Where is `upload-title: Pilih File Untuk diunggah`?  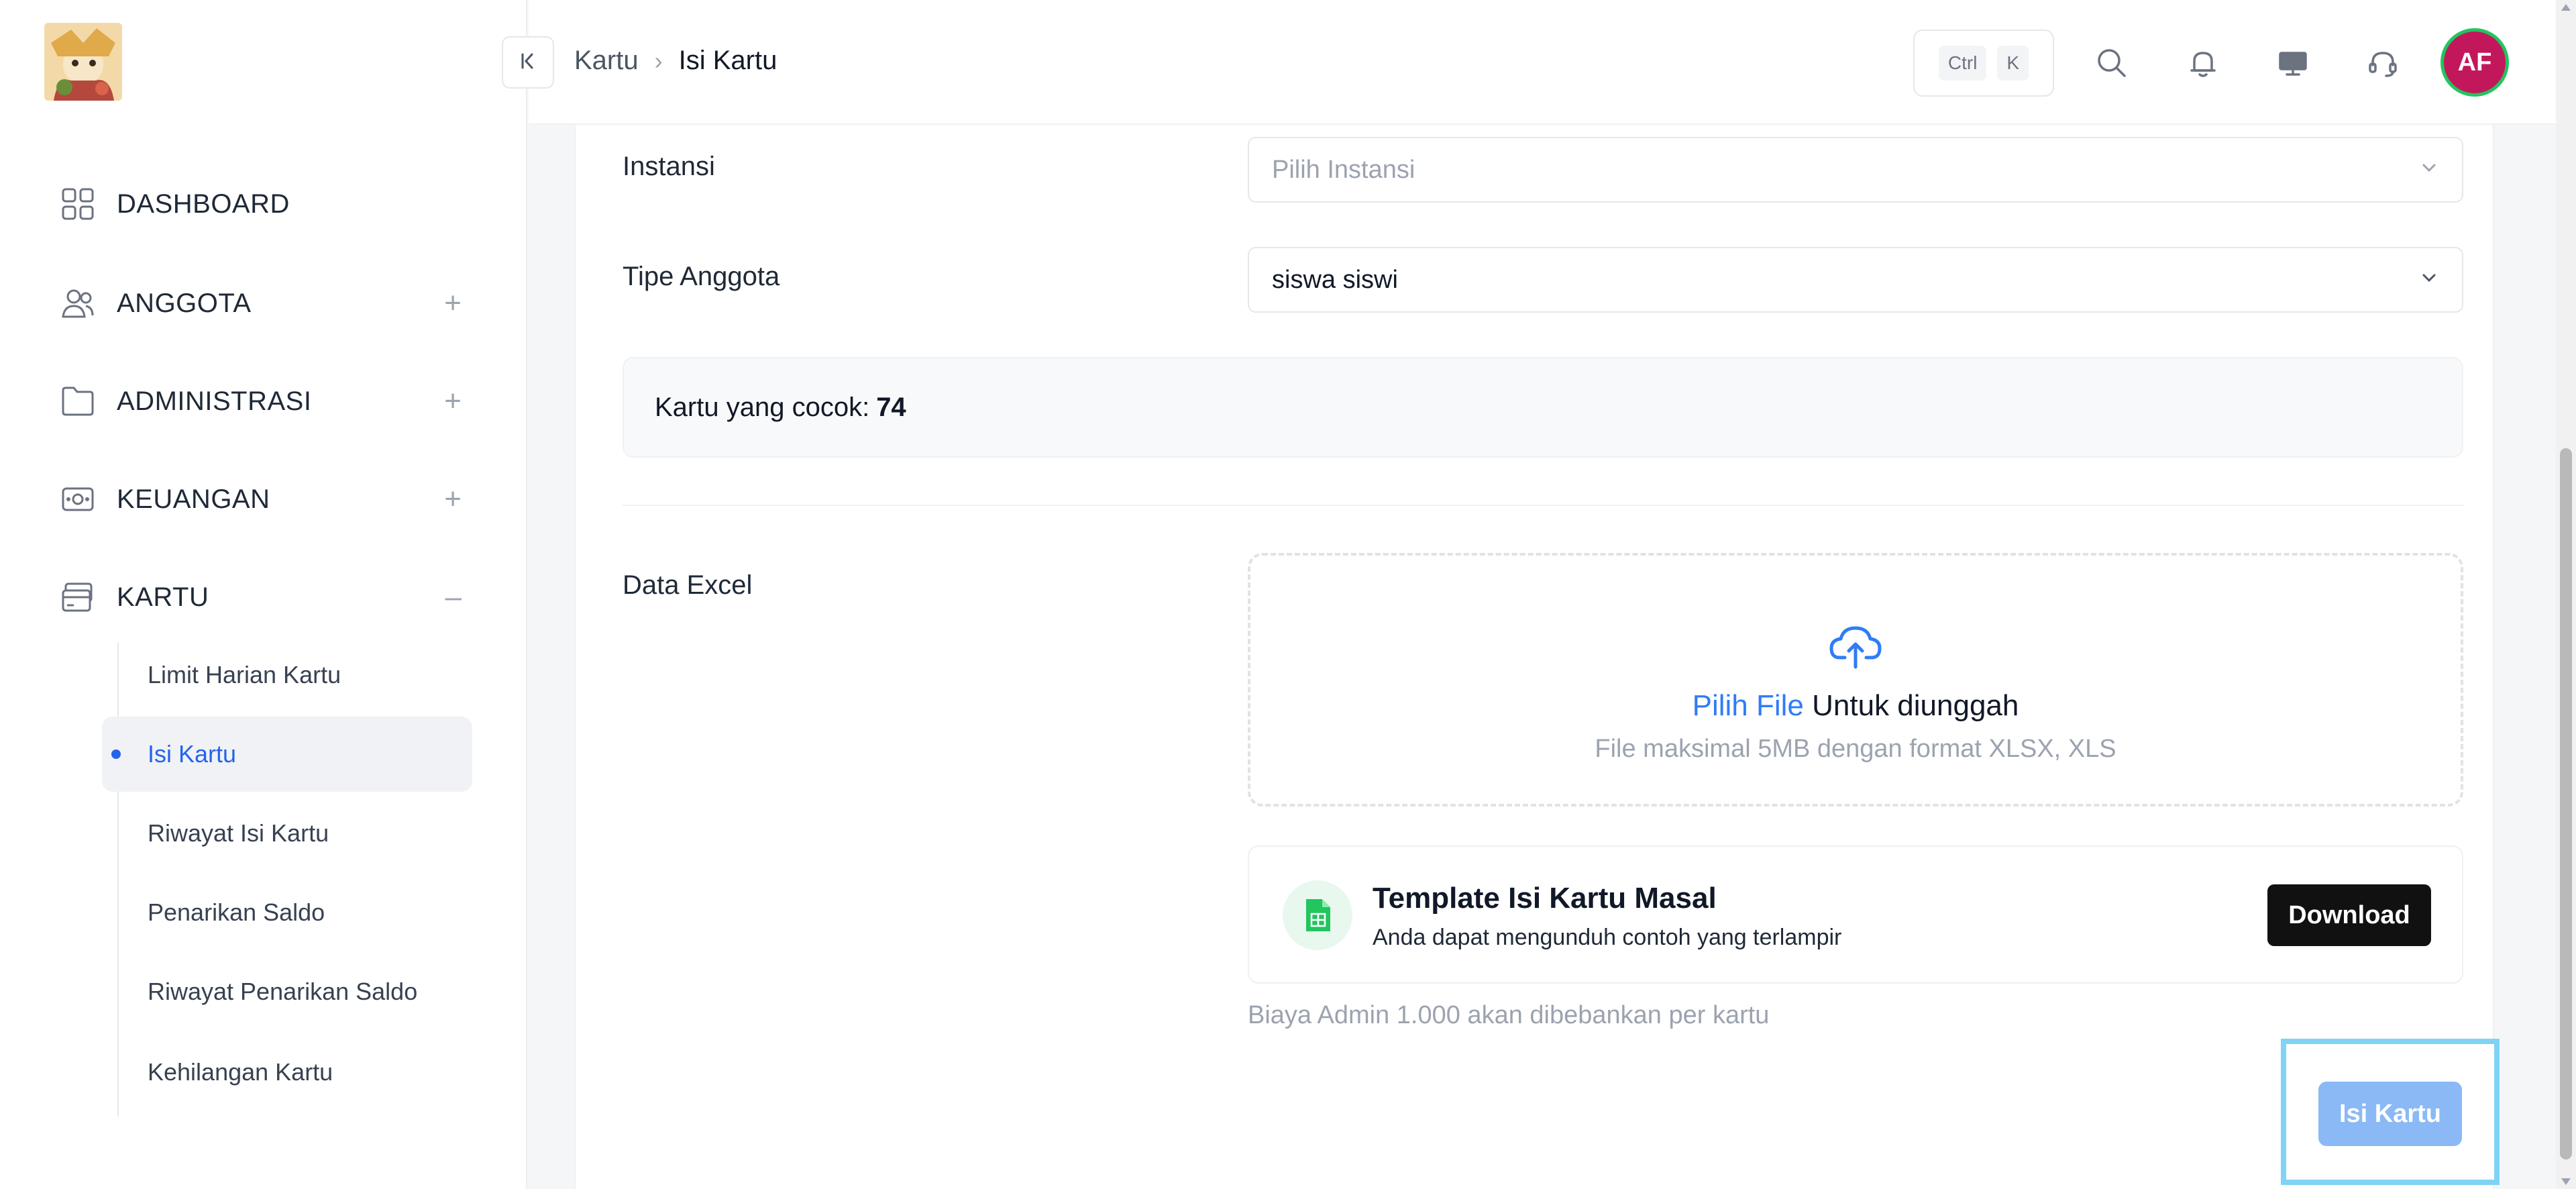
upload-title: Pilih File Untuk diunggah is located at coordinates (1856, 706).